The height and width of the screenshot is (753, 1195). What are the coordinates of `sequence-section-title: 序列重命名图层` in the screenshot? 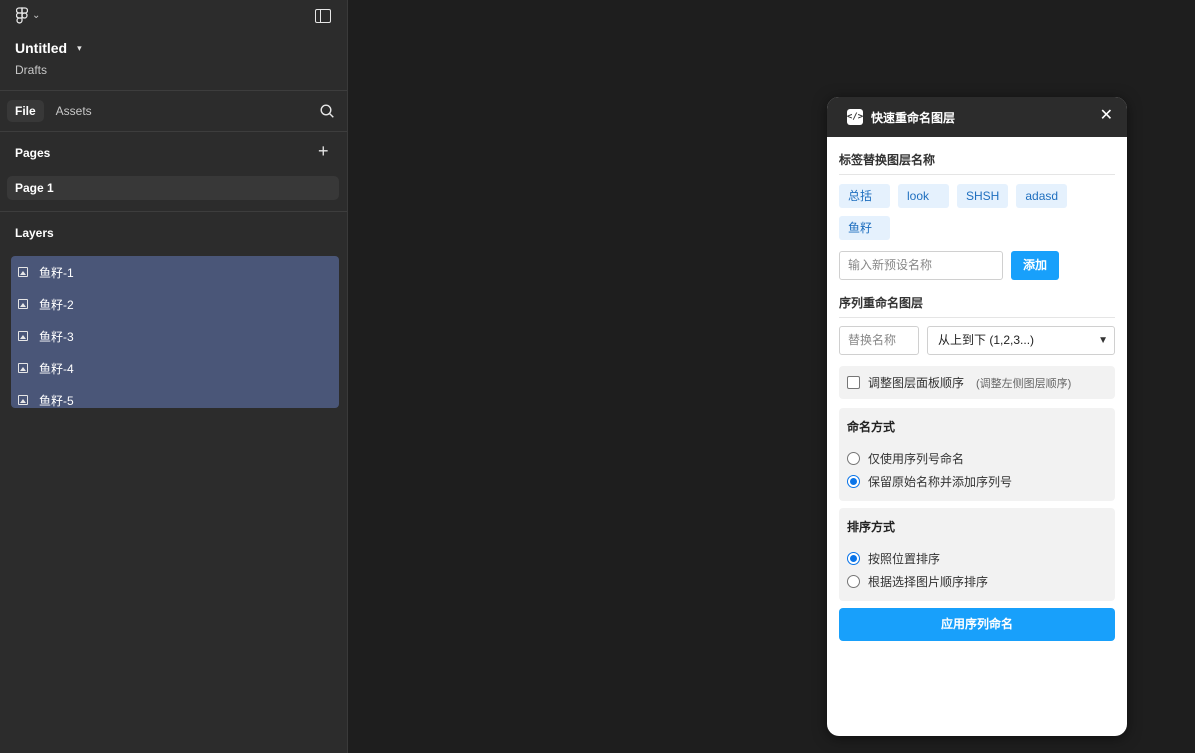 It's located at (977, 299).